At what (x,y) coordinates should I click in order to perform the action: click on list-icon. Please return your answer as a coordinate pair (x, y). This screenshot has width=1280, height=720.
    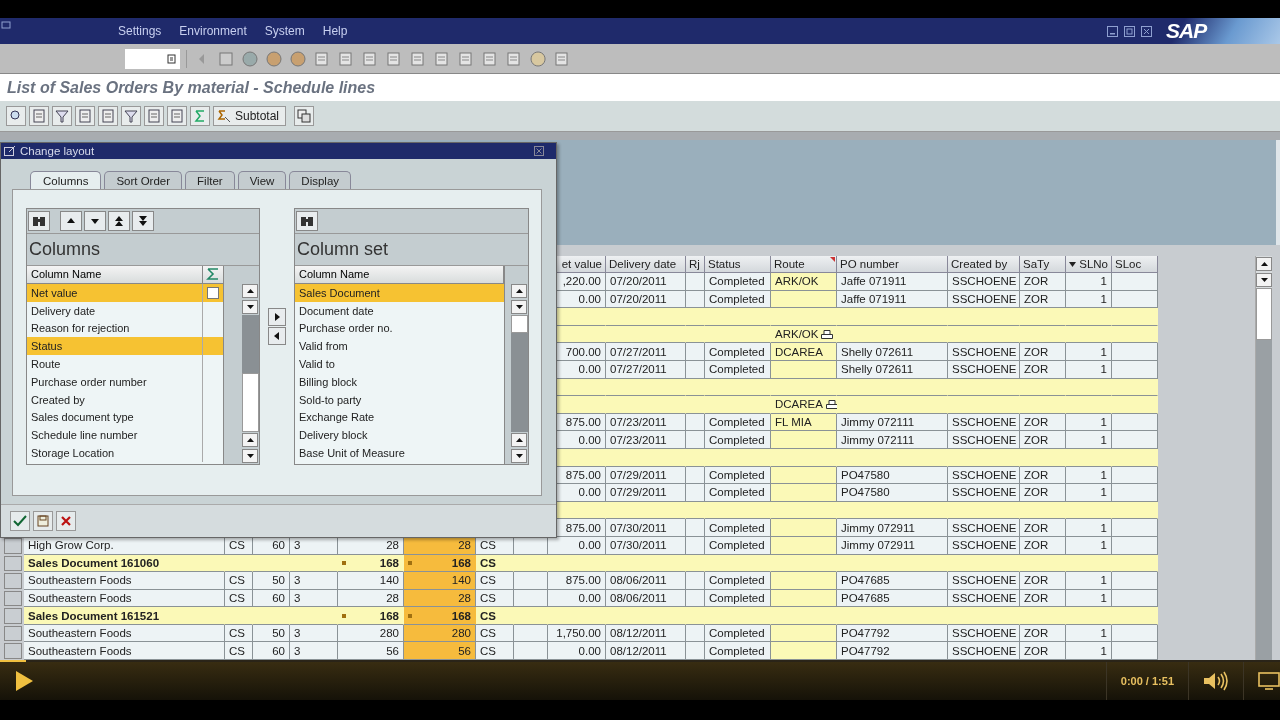
    Looking at the image, I should click on (171, 58).